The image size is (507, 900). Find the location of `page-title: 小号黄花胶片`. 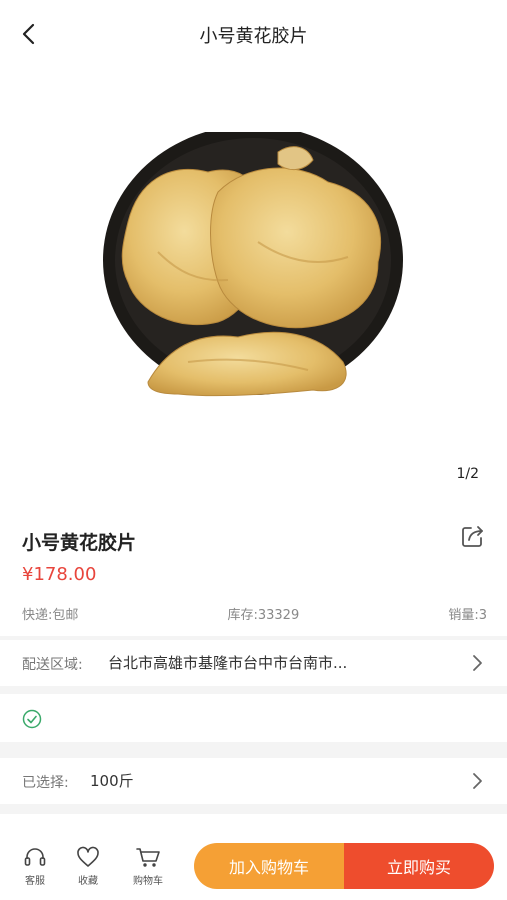

page-title: 小号黄花胶片 is located at coordinates (253, 36).